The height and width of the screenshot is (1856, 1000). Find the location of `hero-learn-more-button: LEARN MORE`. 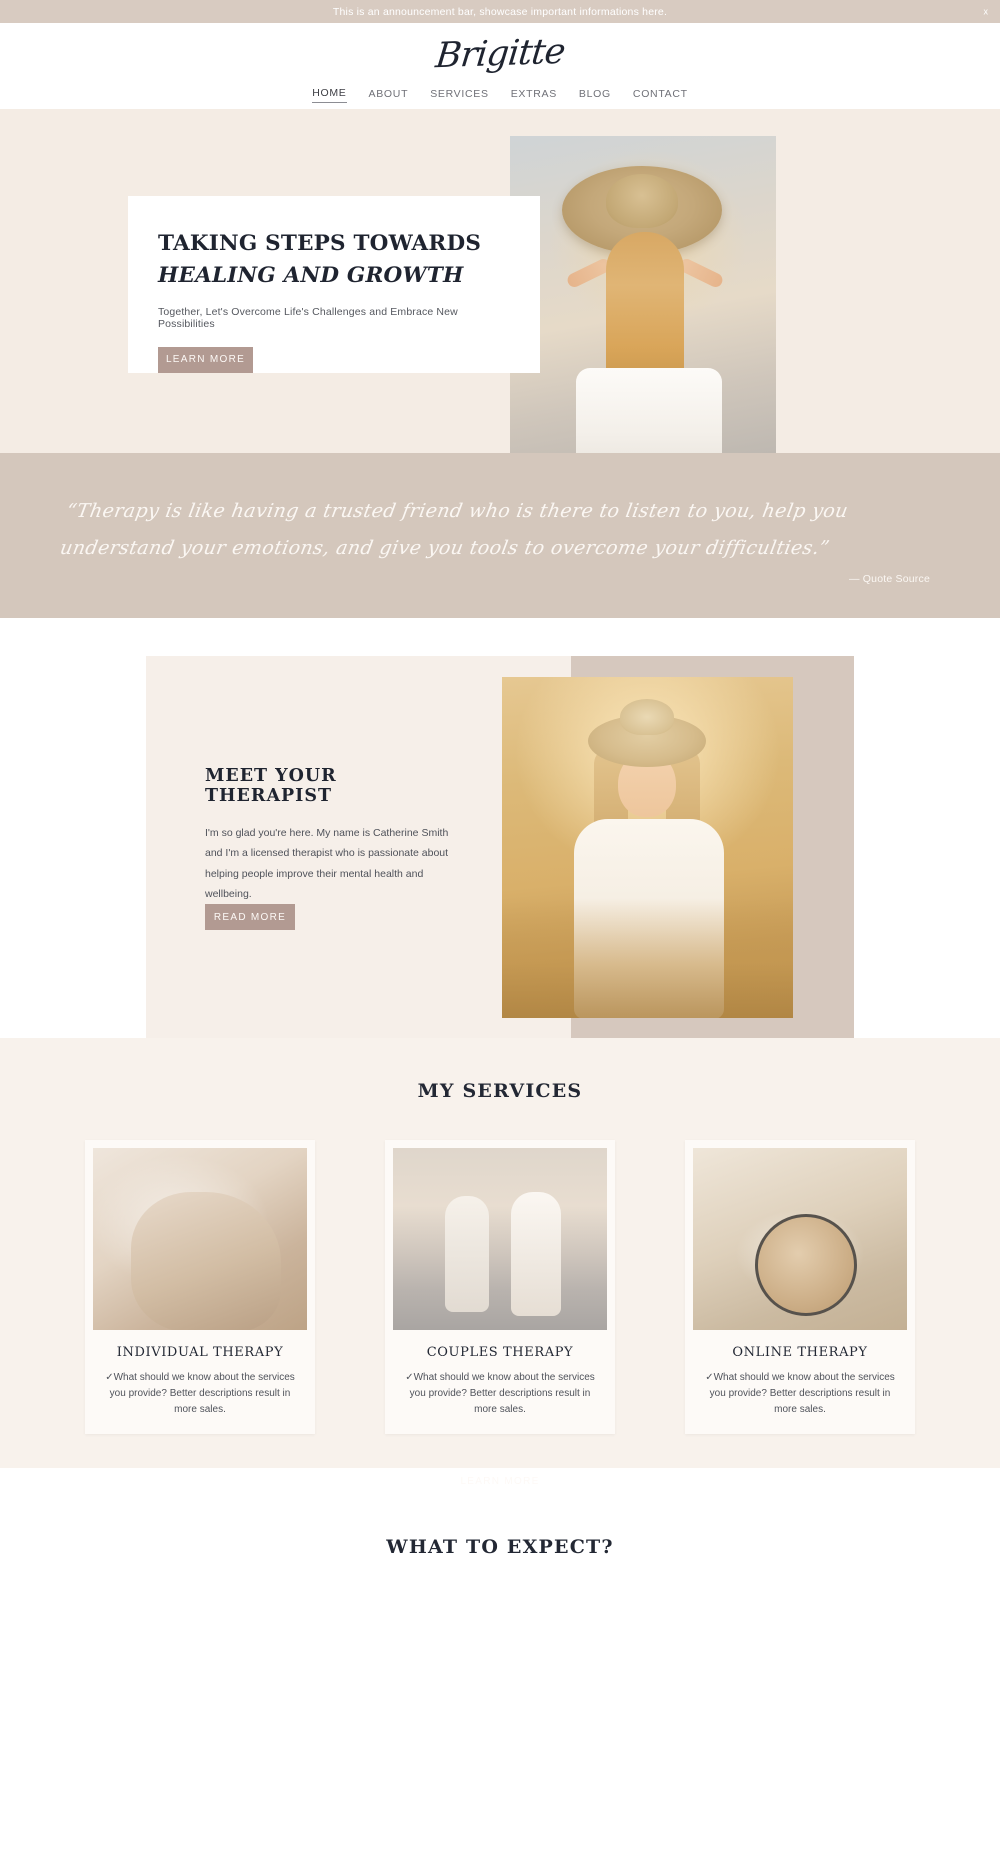

hero-learn-more-button: LEARN MORE is located at coordinates (205, 359).